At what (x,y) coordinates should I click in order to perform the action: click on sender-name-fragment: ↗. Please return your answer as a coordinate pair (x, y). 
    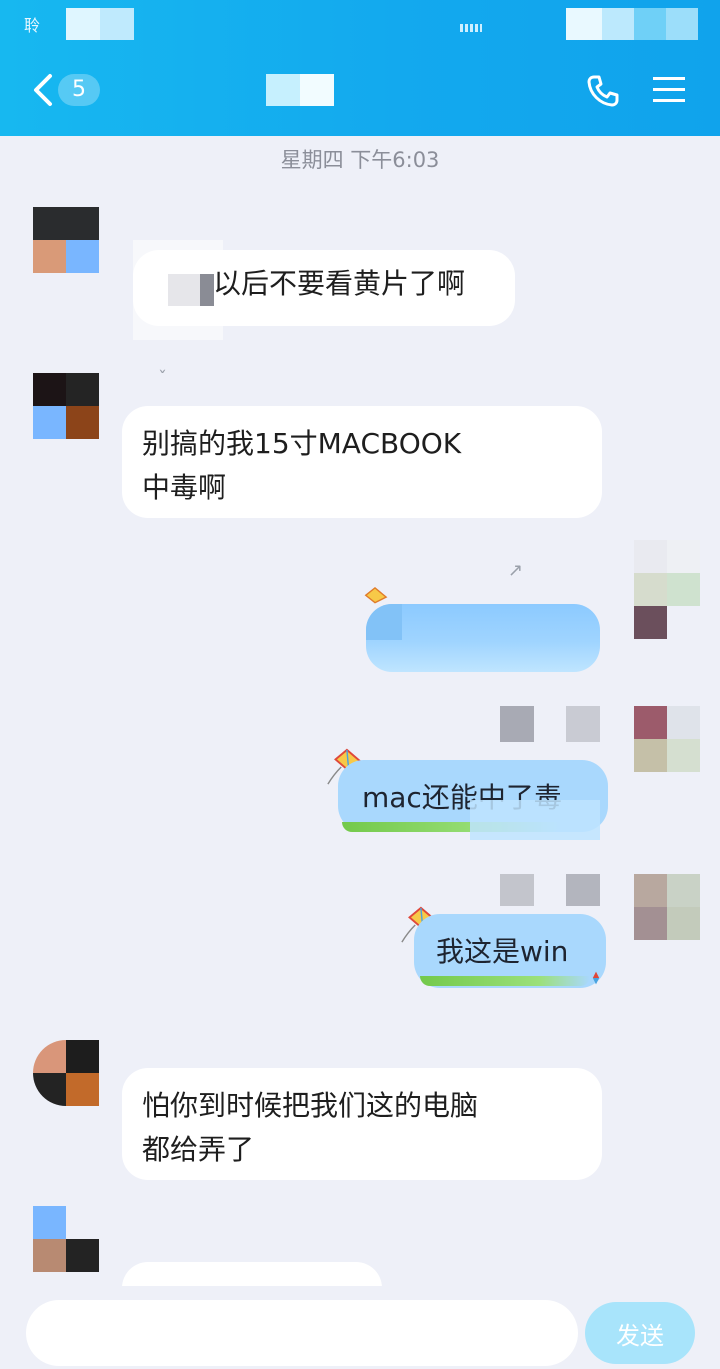
    Looking at the image, I should click on (516, 570).